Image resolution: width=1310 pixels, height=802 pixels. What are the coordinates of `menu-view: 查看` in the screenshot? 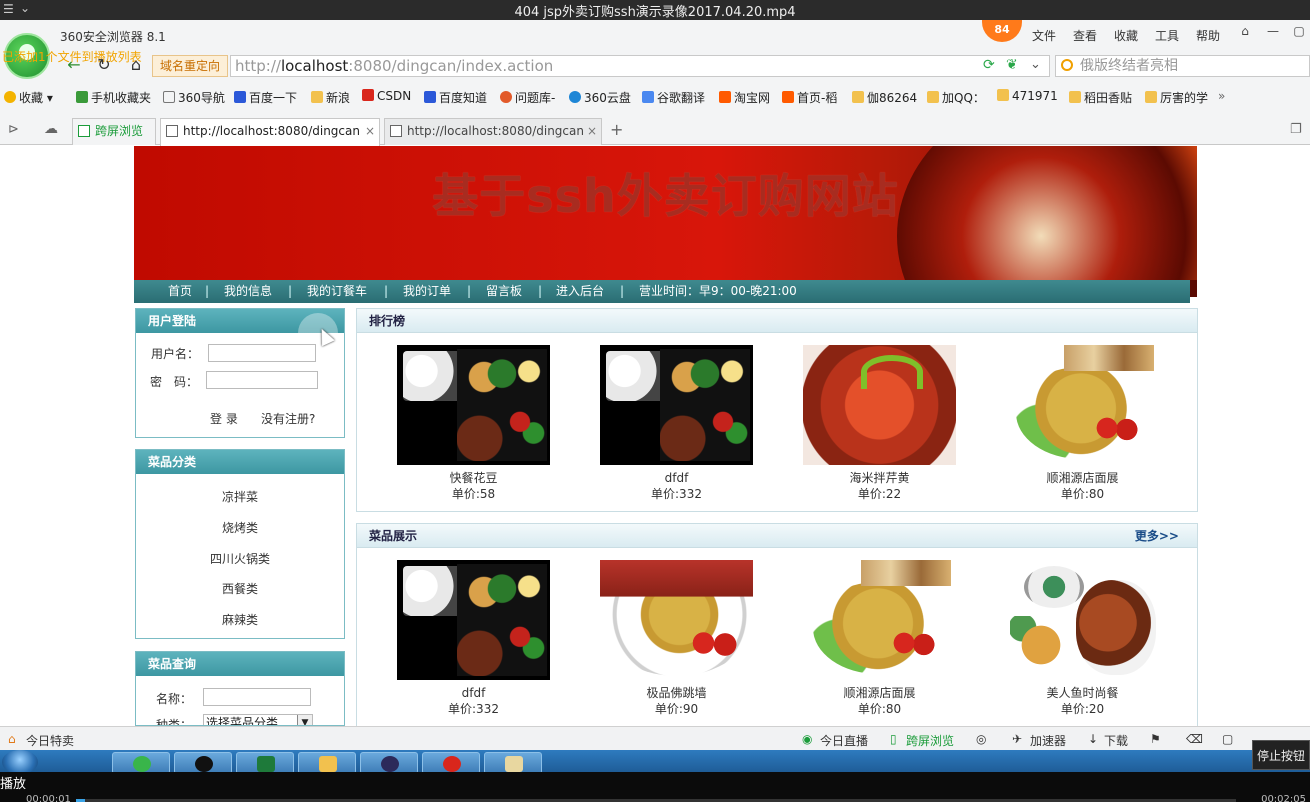 It's located at (1085, 35).